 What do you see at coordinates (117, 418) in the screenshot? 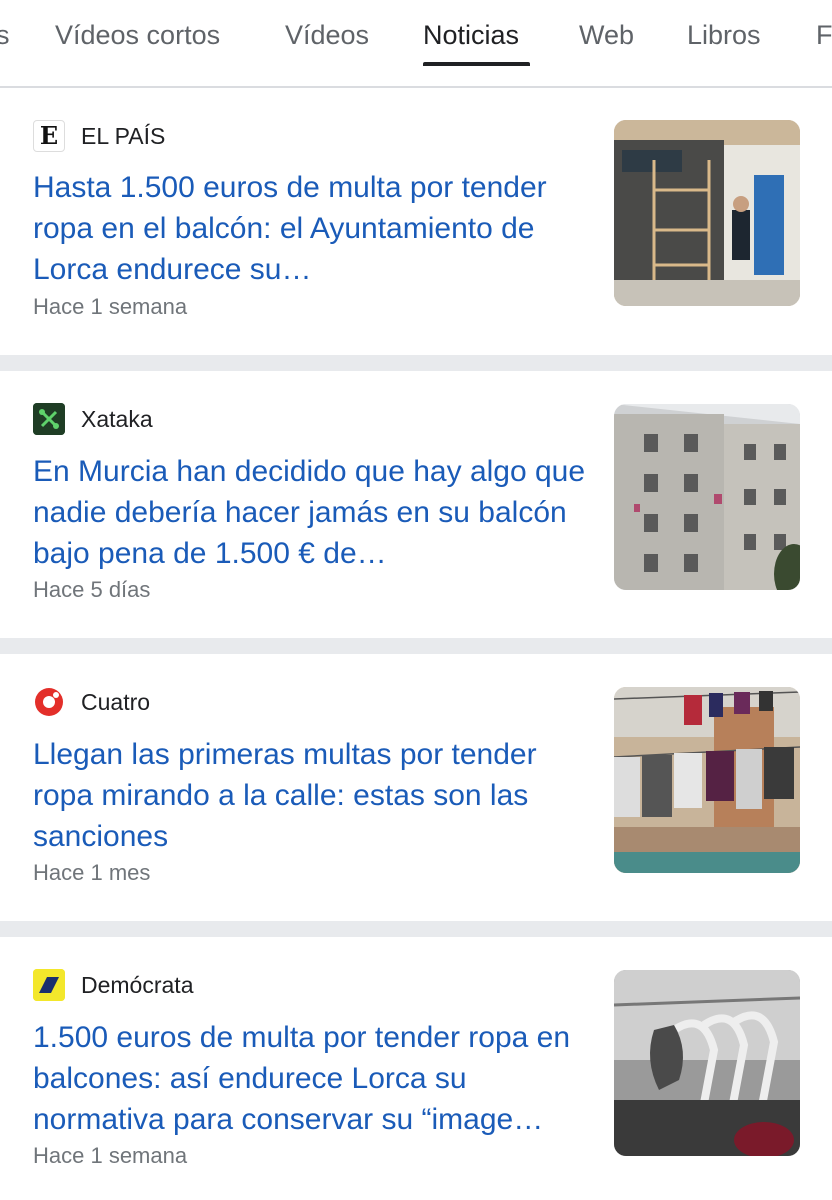
I see `source-name: Xataka` at bounding box center [117, 418].